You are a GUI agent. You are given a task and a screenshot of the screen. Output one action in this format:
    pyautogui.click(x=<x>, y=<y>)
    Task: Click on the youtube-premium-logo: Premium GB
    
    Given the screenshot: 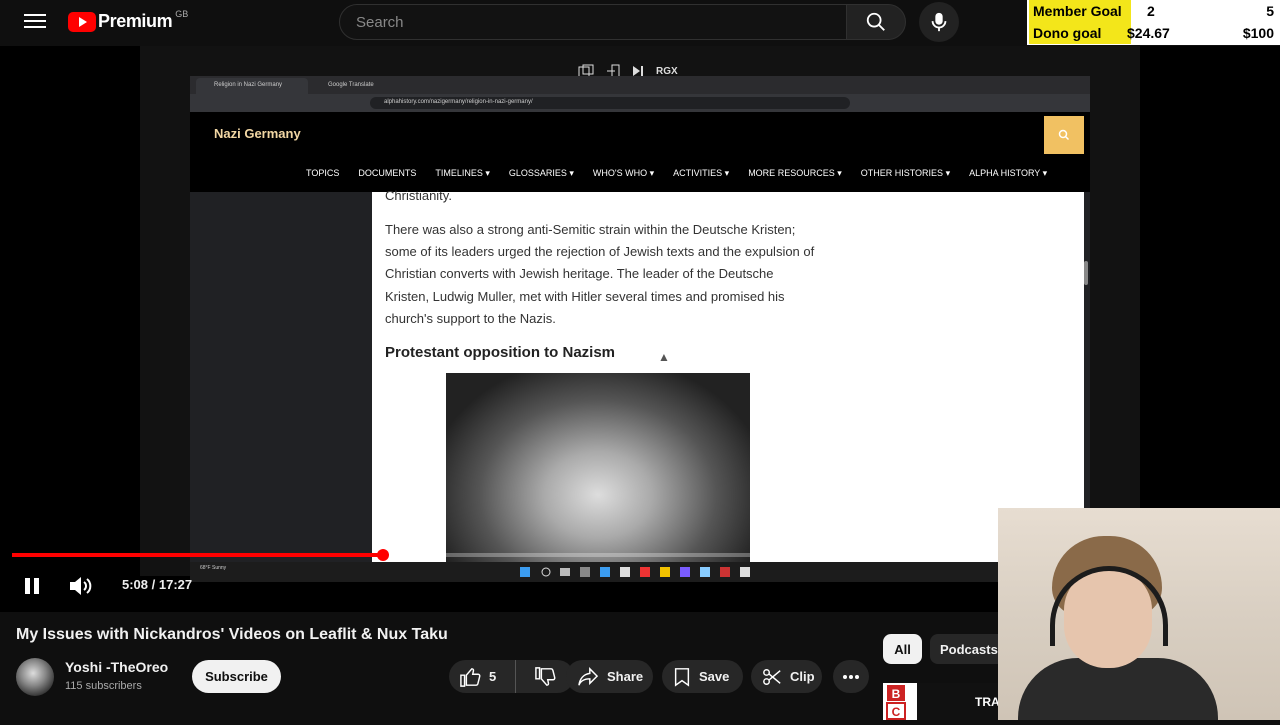 What is the action you would take?
    pyautogui.click(x=128, y=20)
    